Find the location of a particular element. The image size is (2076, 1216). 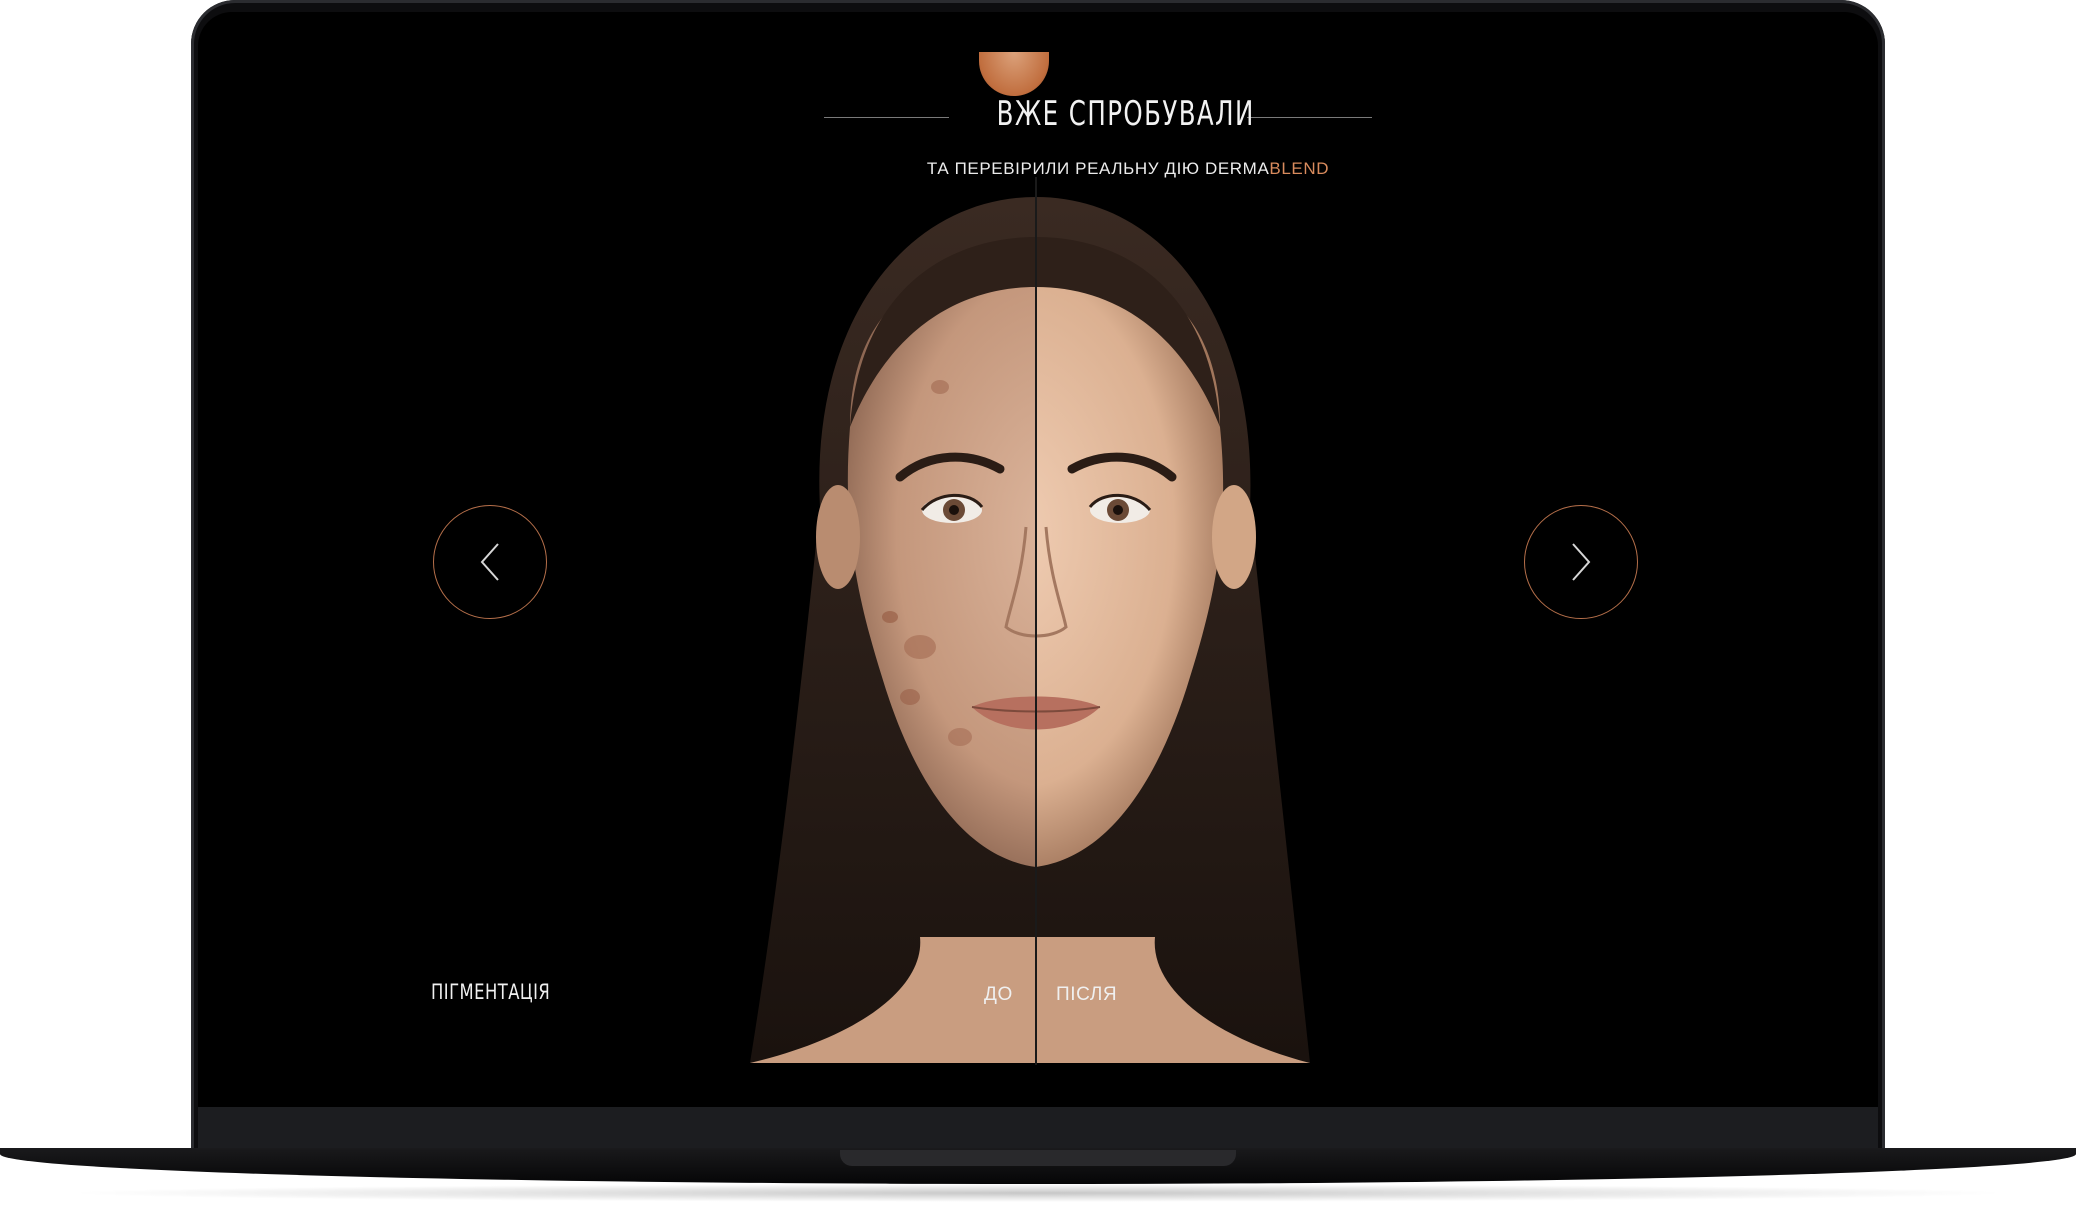

next-slide-button is located at coordinates (1581, 562).